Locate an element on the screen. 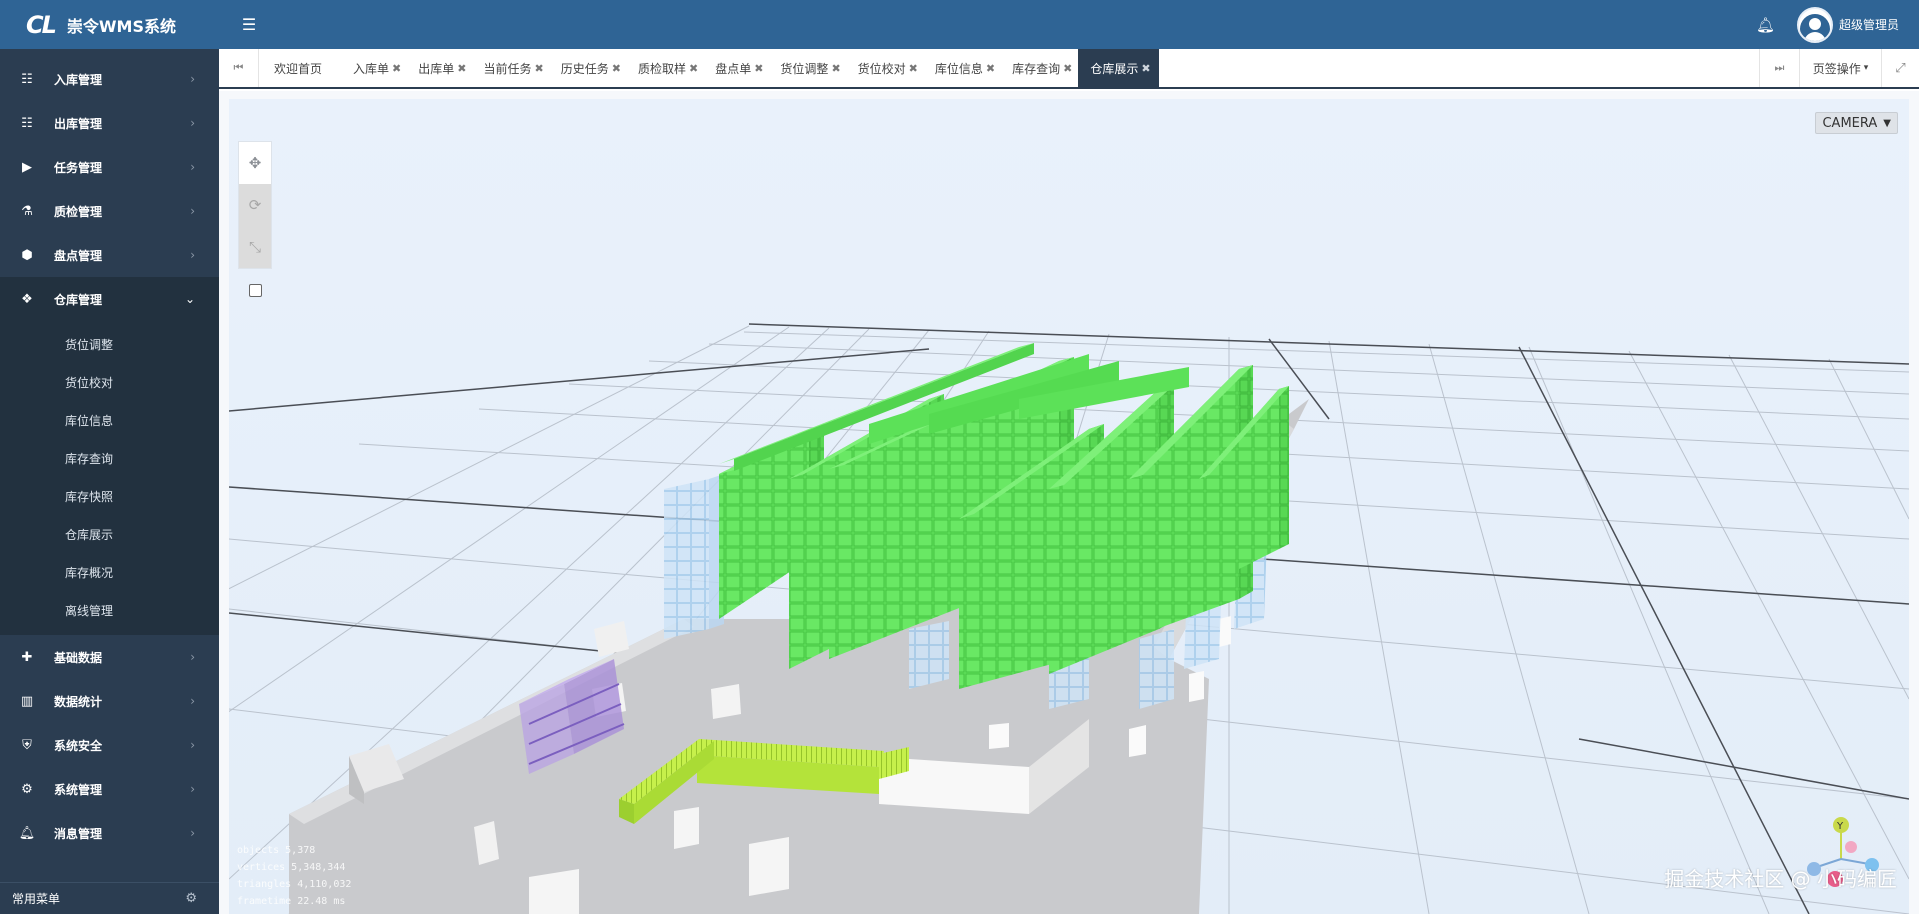  tab-ops-dropdown: 页签操作 ▾ is located at coordinates (1840, 68).